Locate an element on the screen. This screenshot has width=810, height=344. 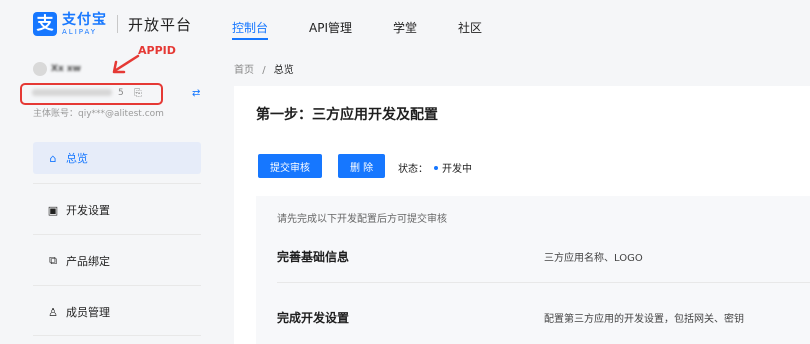
task-divider is located at coordinates (543, 282).